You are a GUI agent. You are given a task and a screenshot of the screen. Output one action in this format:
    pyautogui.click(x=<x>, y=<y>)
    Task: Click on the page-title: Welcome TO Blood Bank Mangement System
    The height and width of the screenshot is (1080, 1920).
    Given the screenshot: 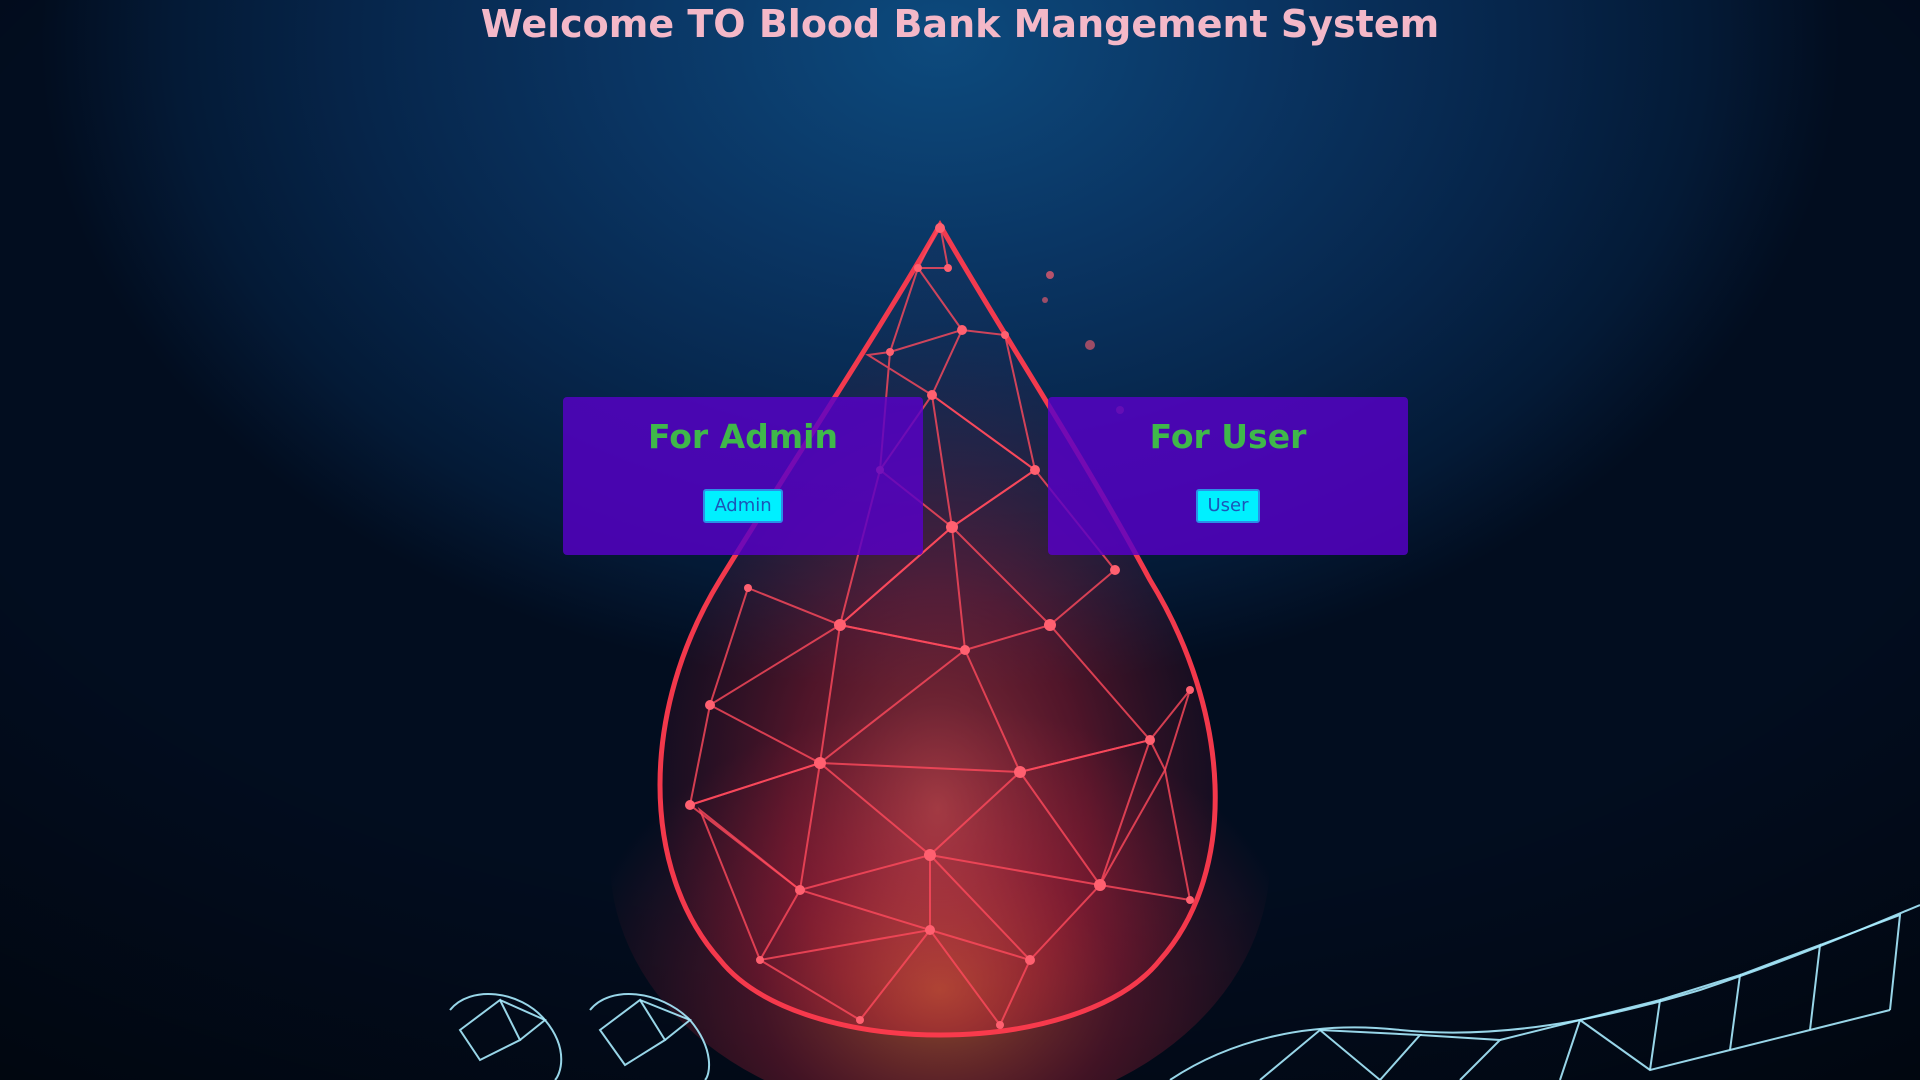 What is the action you would take?
    pyautogui.click(x=960, y=24)
    